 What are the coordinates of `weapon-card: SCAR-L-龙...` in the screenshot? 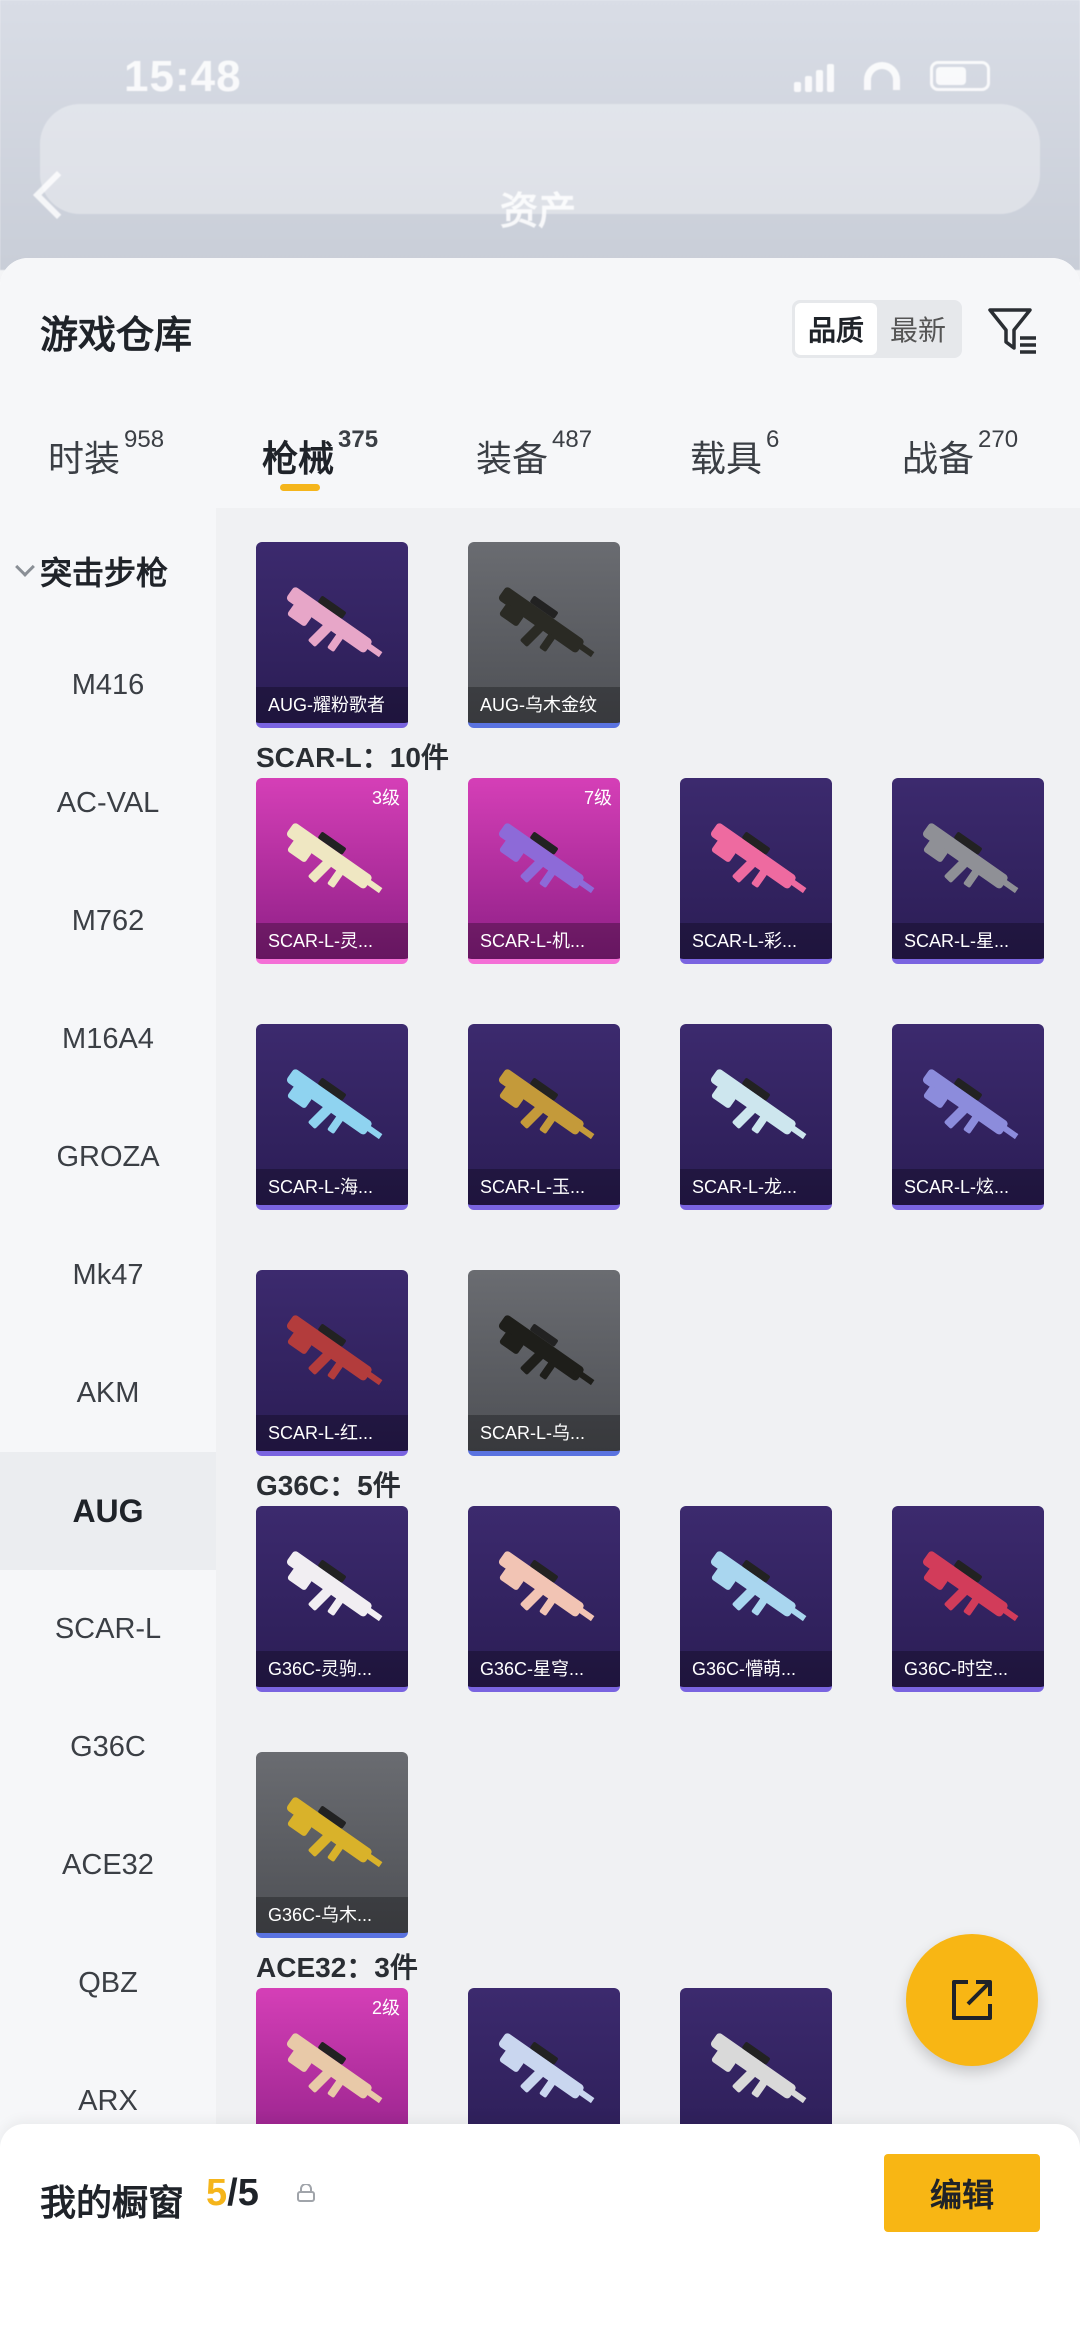 It's located at (756, 1117).